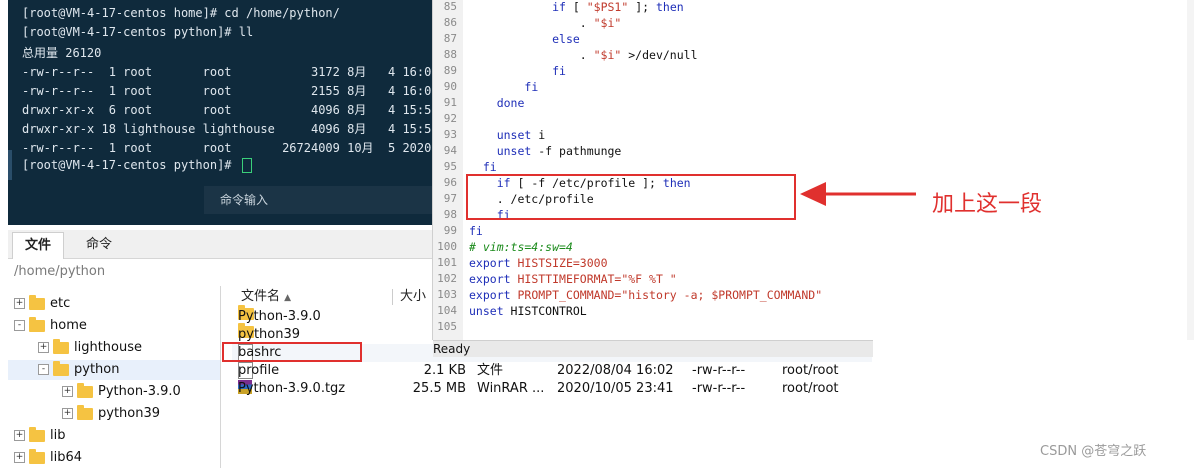  I want to click on line-number: 103, so click(447, 294).